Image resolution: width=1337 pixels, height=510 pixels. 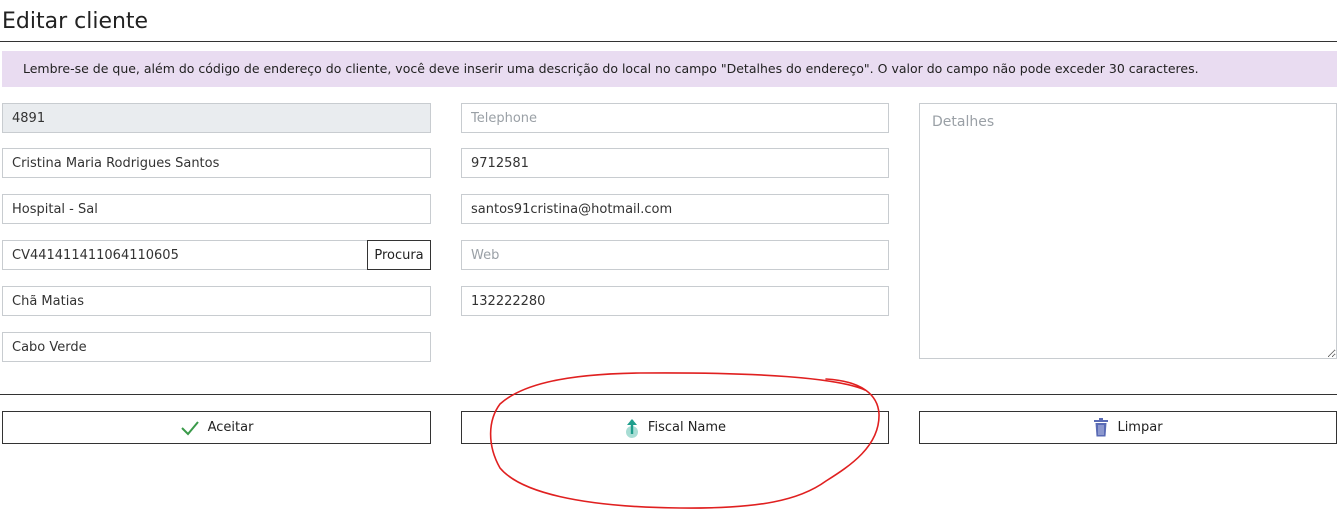 What do you see at coordinates (216, 301) in the screenshot?
I see `area-field` at bounding box center [216, 301].